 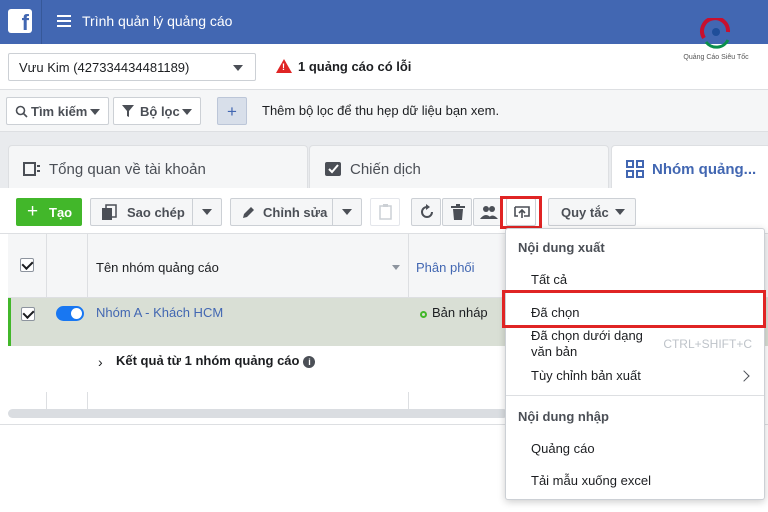 What do you see at coordinates (309, 361) in the screenshot?
I see `info-icon: i` at bounding box center [309, 361].